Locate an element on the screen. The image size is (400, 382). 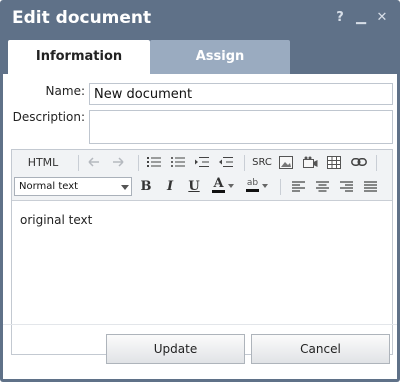
toolbar-row-2: Normal text B I U A ab is located at coordinates (202, 187).